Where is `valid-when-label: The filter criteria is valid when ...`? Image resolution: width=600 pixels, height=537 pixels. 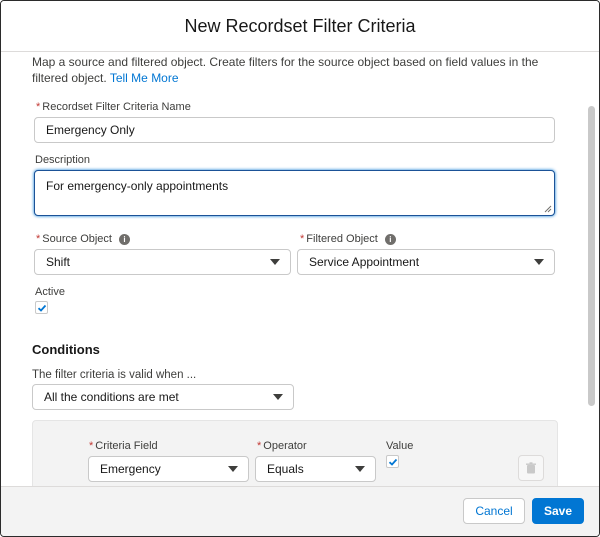
valid-when-label: The filter criteria is valid when ... is located at coordinates (114, 375).